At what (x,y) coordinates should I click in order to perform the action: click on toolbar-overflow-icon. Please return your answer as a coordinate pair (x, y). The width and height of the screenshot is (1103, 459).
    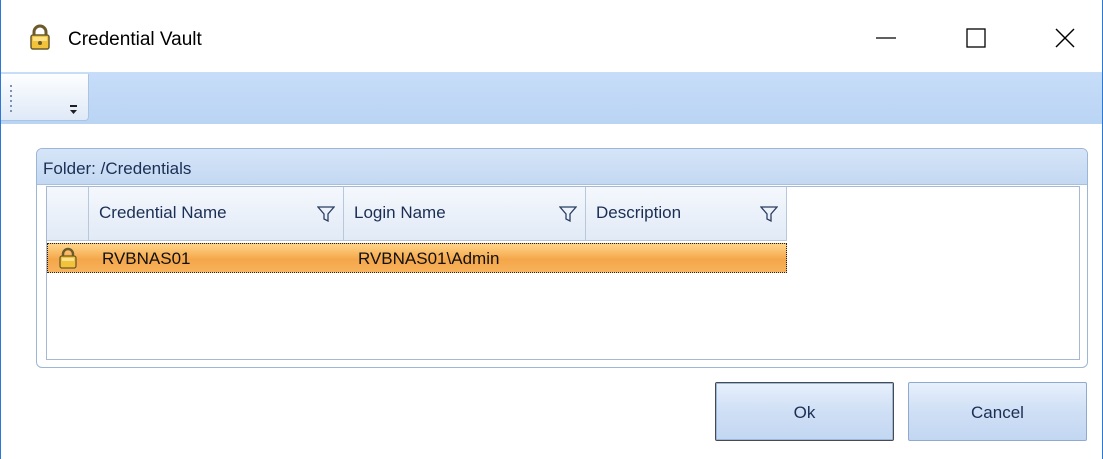
    Looking at the image, I should click on (73, 109).